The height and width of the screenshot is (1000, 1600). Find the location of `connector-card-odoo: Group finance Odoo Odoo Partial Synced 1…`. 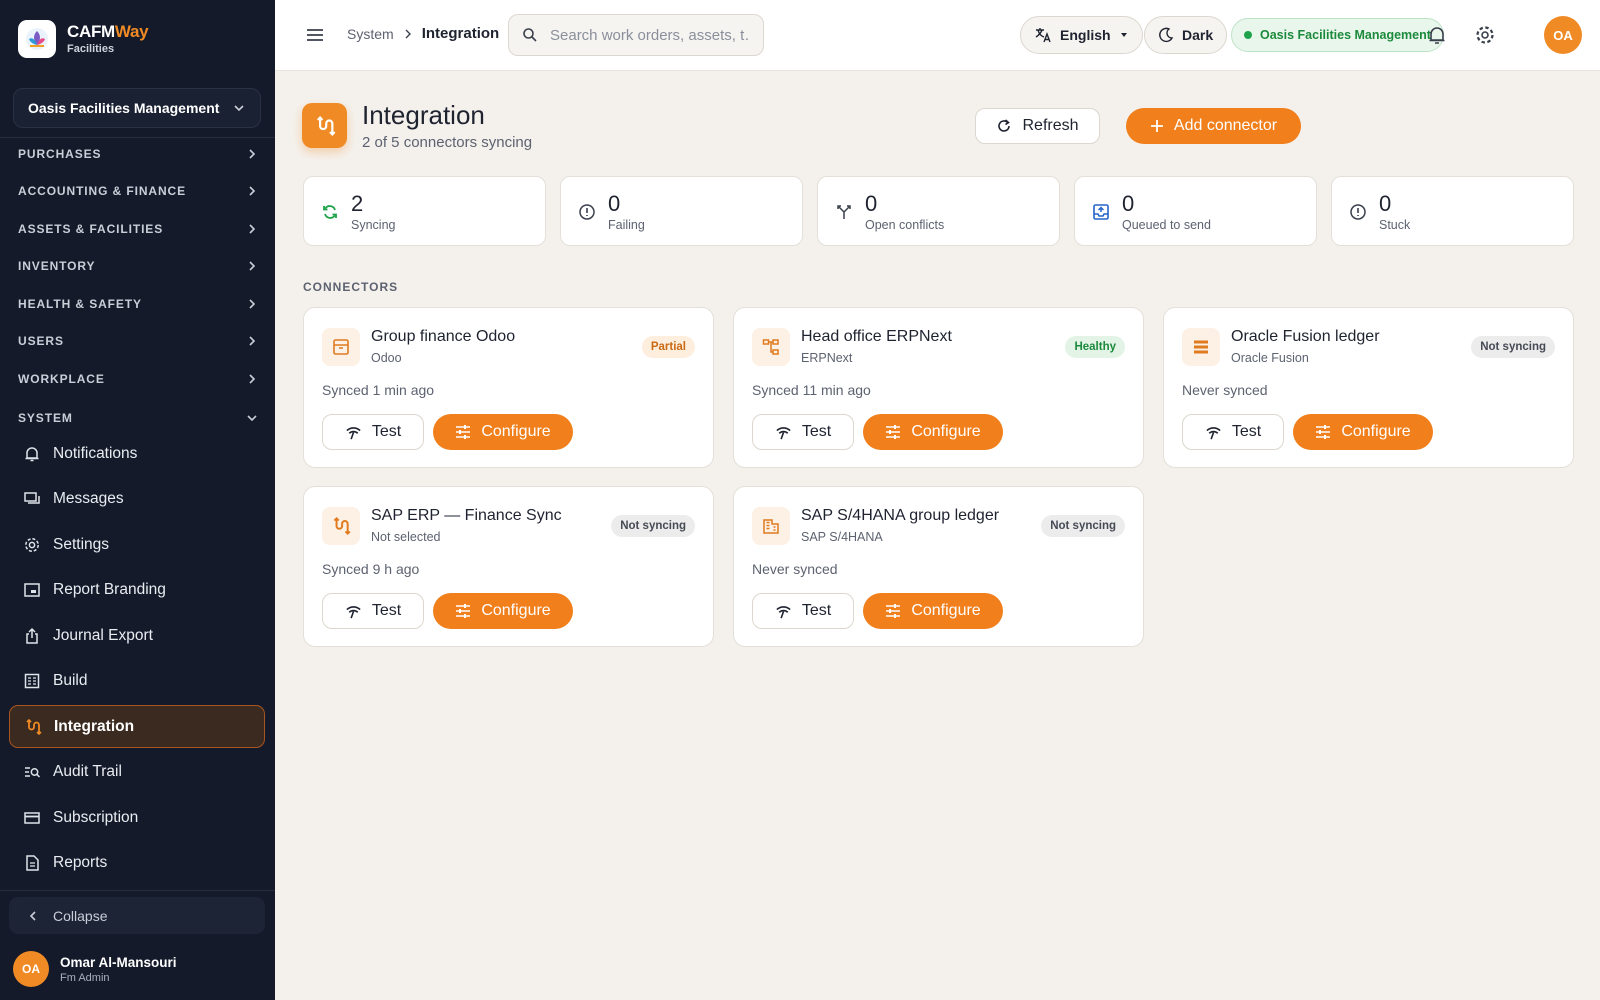

connector-card-odoo: Group finance Odoo Odoo Partial Synced 1… is located at coordinates (508, 387).